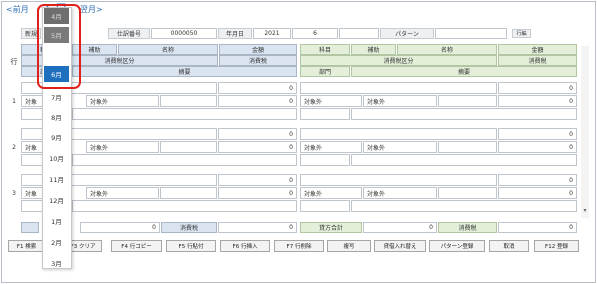  What do you see at coordinates (59, 46) in the screenshot?
I see `highlight-box` at bounding box center [59, 46].